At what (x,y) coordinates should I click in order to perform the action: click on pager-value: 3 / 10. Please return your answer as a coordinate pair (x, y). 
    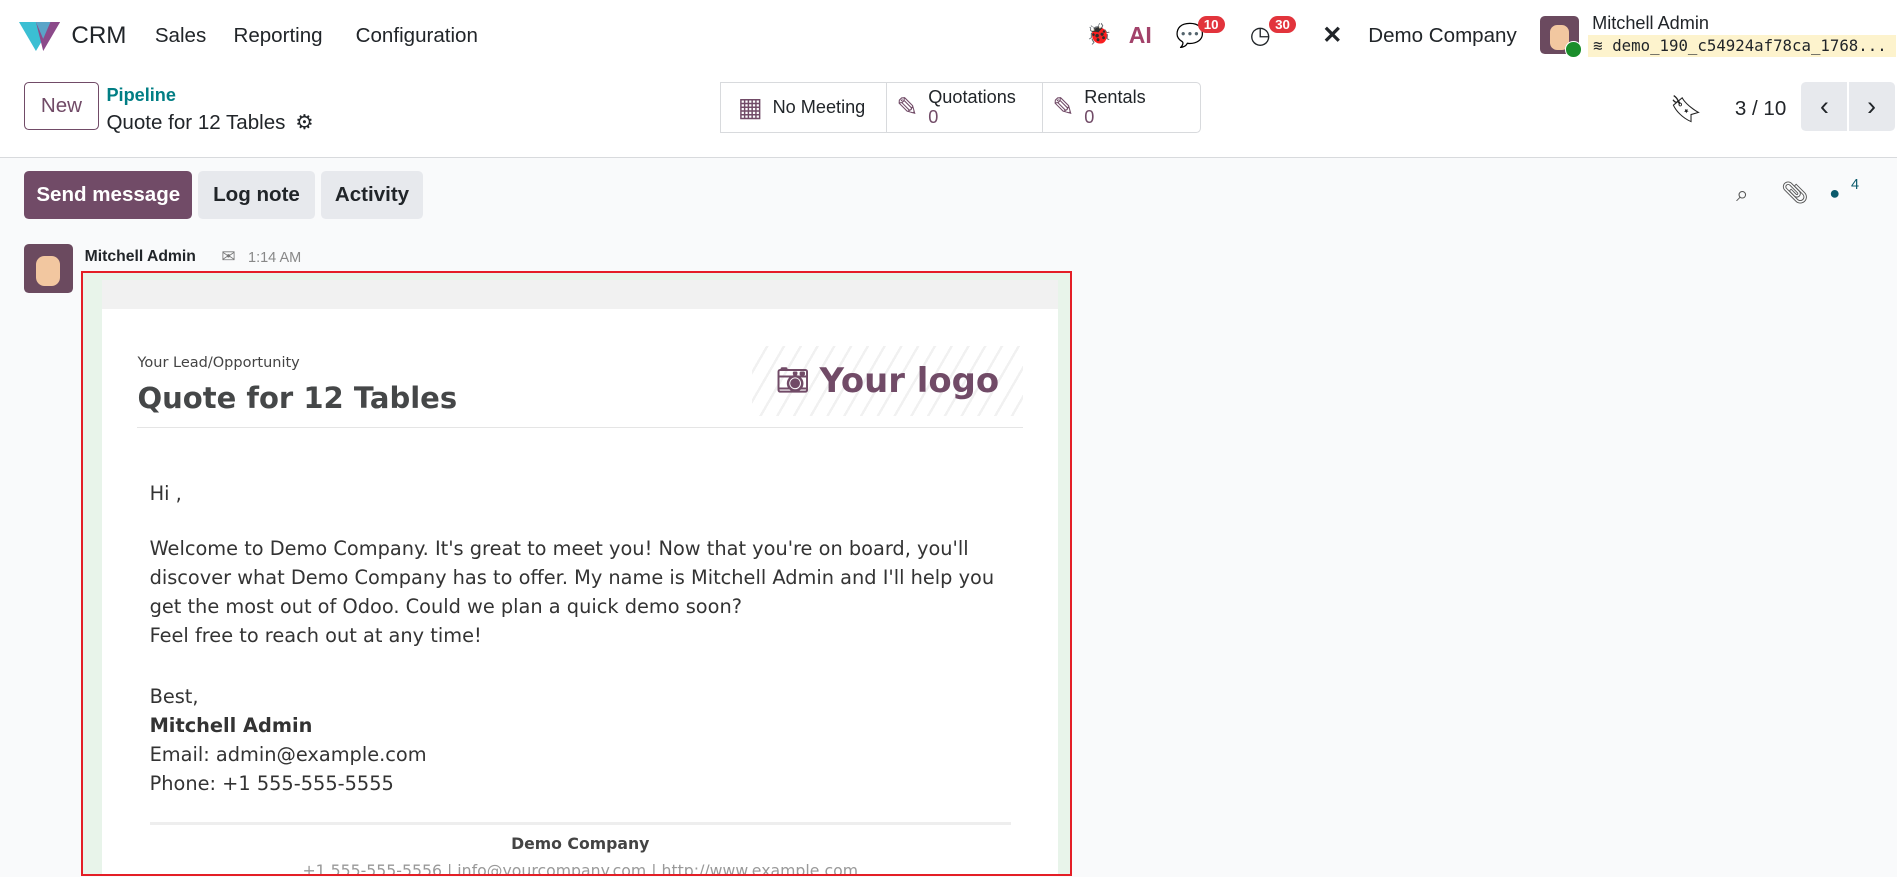
    Looking at the image, I should click on (1760, 109).